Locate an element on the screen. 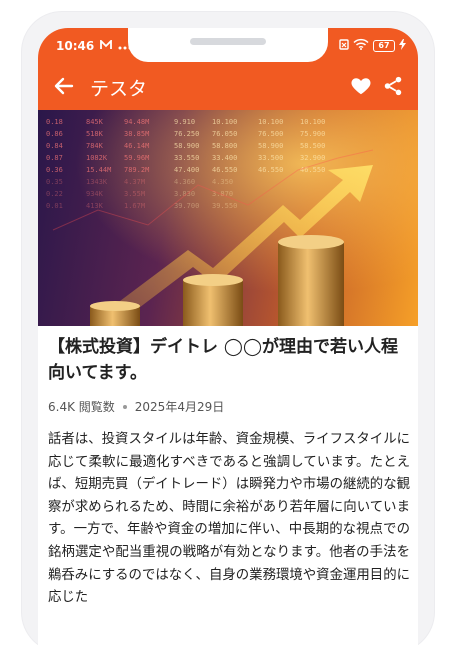  status-bar: 10:46 67 is located at coordinates (228, 45).